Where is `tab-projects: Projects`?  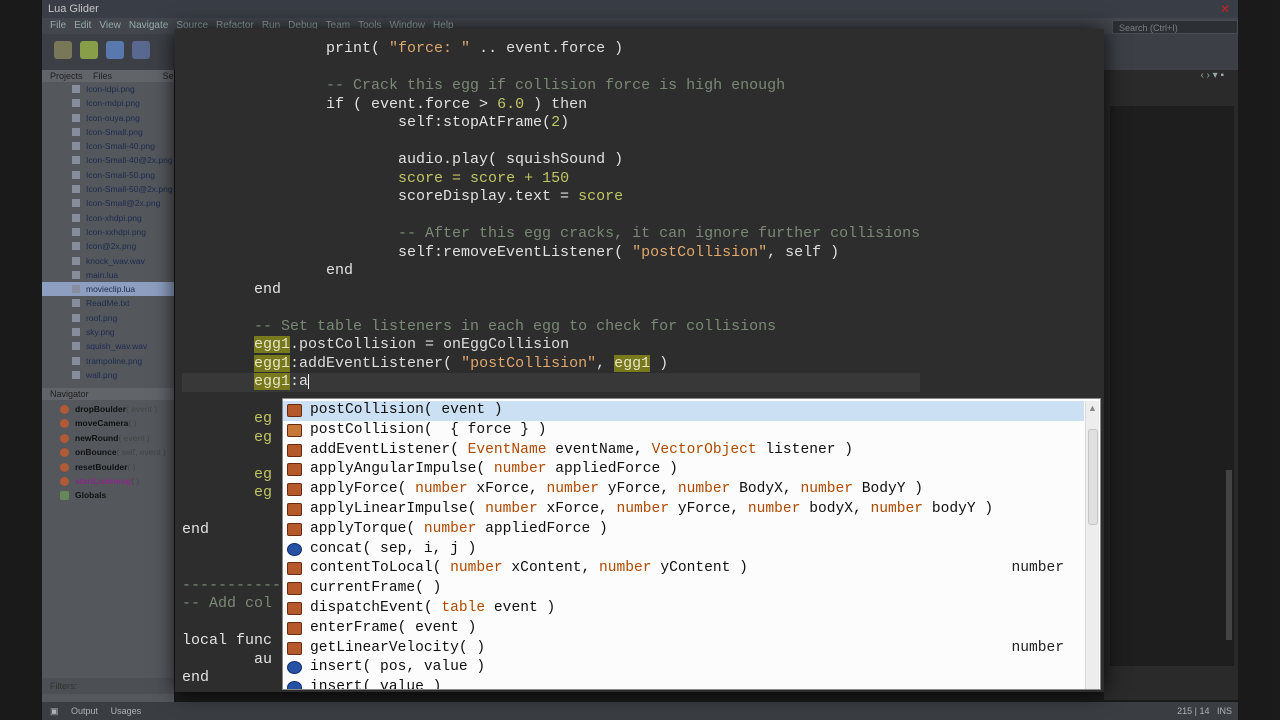
tab-projects: Projects is located at coordinates (66, 76).